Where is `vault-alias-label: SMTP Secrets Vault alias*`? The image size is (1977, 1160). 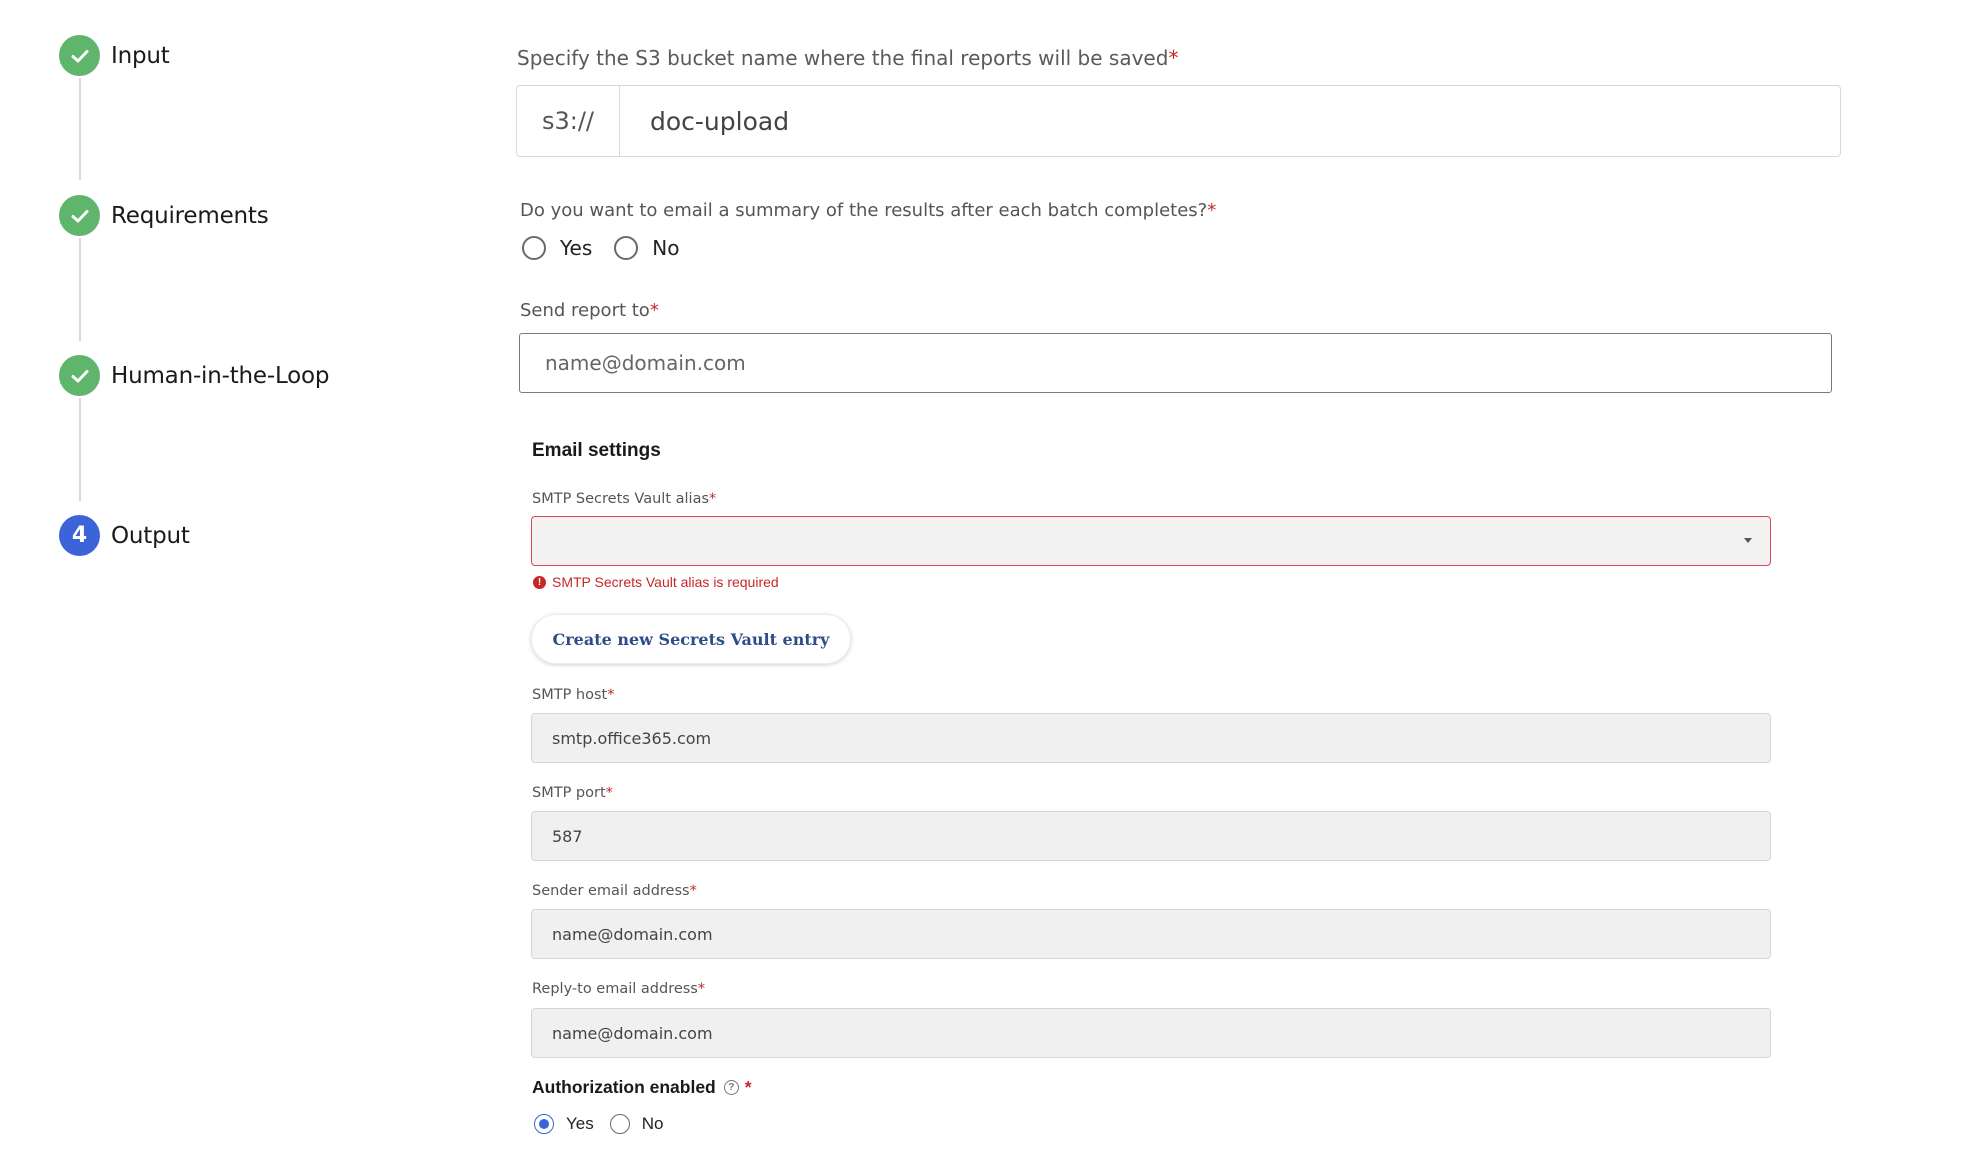 vault-alias-label: SMTP Secrets Vault alias* is located at coordinates (624, 499).